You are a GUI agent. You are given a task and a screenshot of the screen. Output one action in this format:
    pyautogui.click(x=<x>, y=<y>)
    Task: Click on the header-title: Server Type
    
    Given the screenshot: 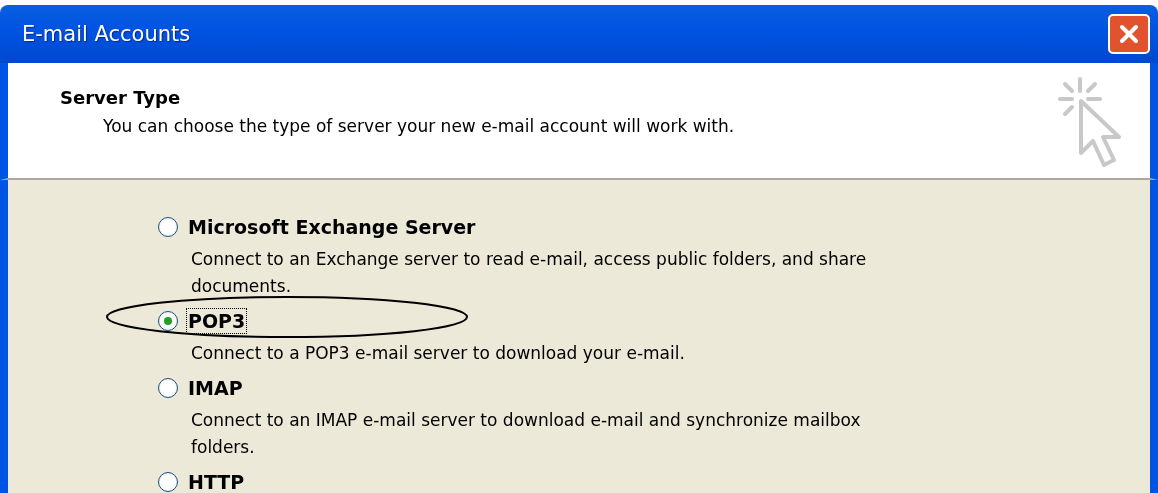 What is the action you would take?
    pyautogui.click(x=121, y=97)
    